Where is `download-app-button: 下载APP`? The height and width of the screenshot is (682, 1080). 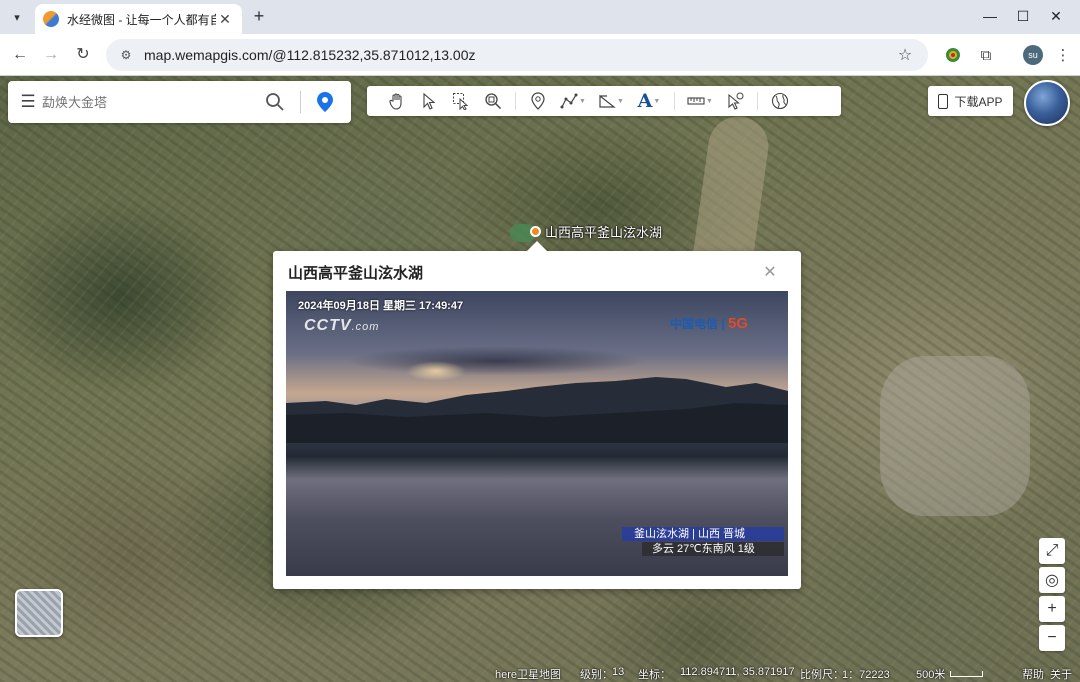
download-app-button: 下载APP is located at coordinates (970, 101).